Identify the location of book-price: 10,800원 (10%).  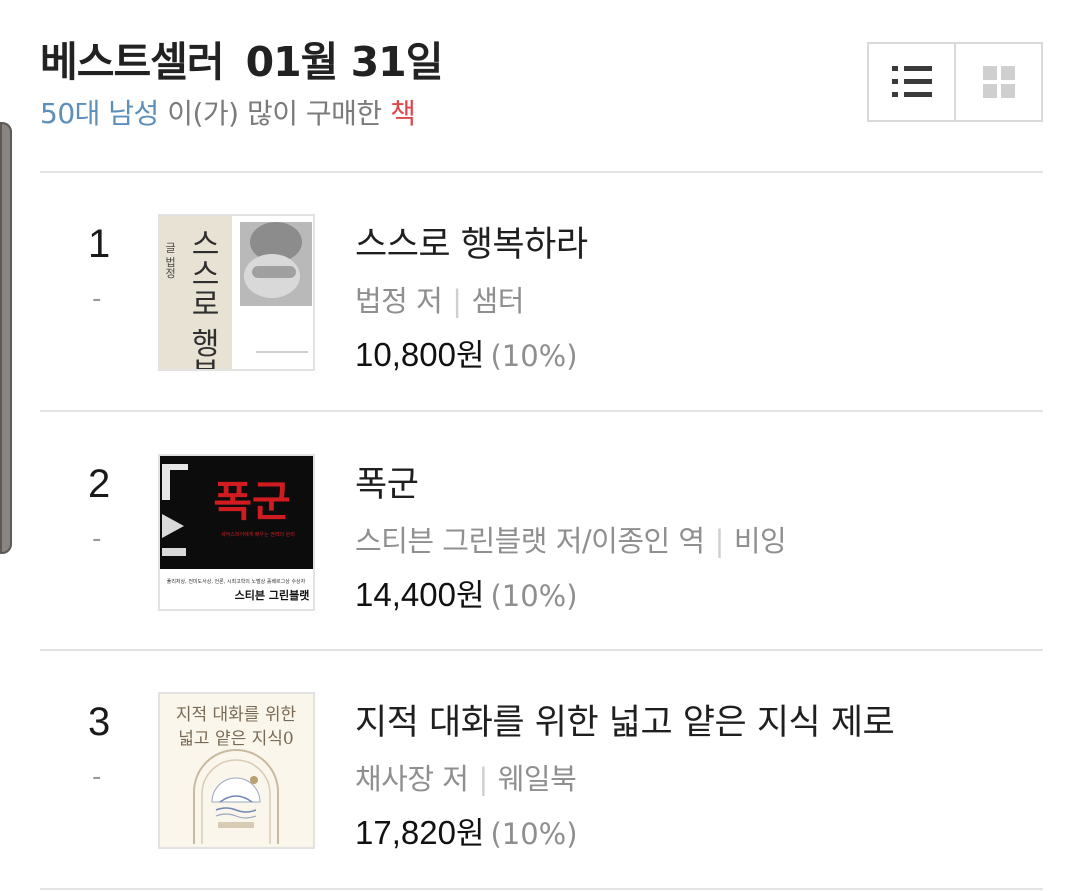
(466, 352).